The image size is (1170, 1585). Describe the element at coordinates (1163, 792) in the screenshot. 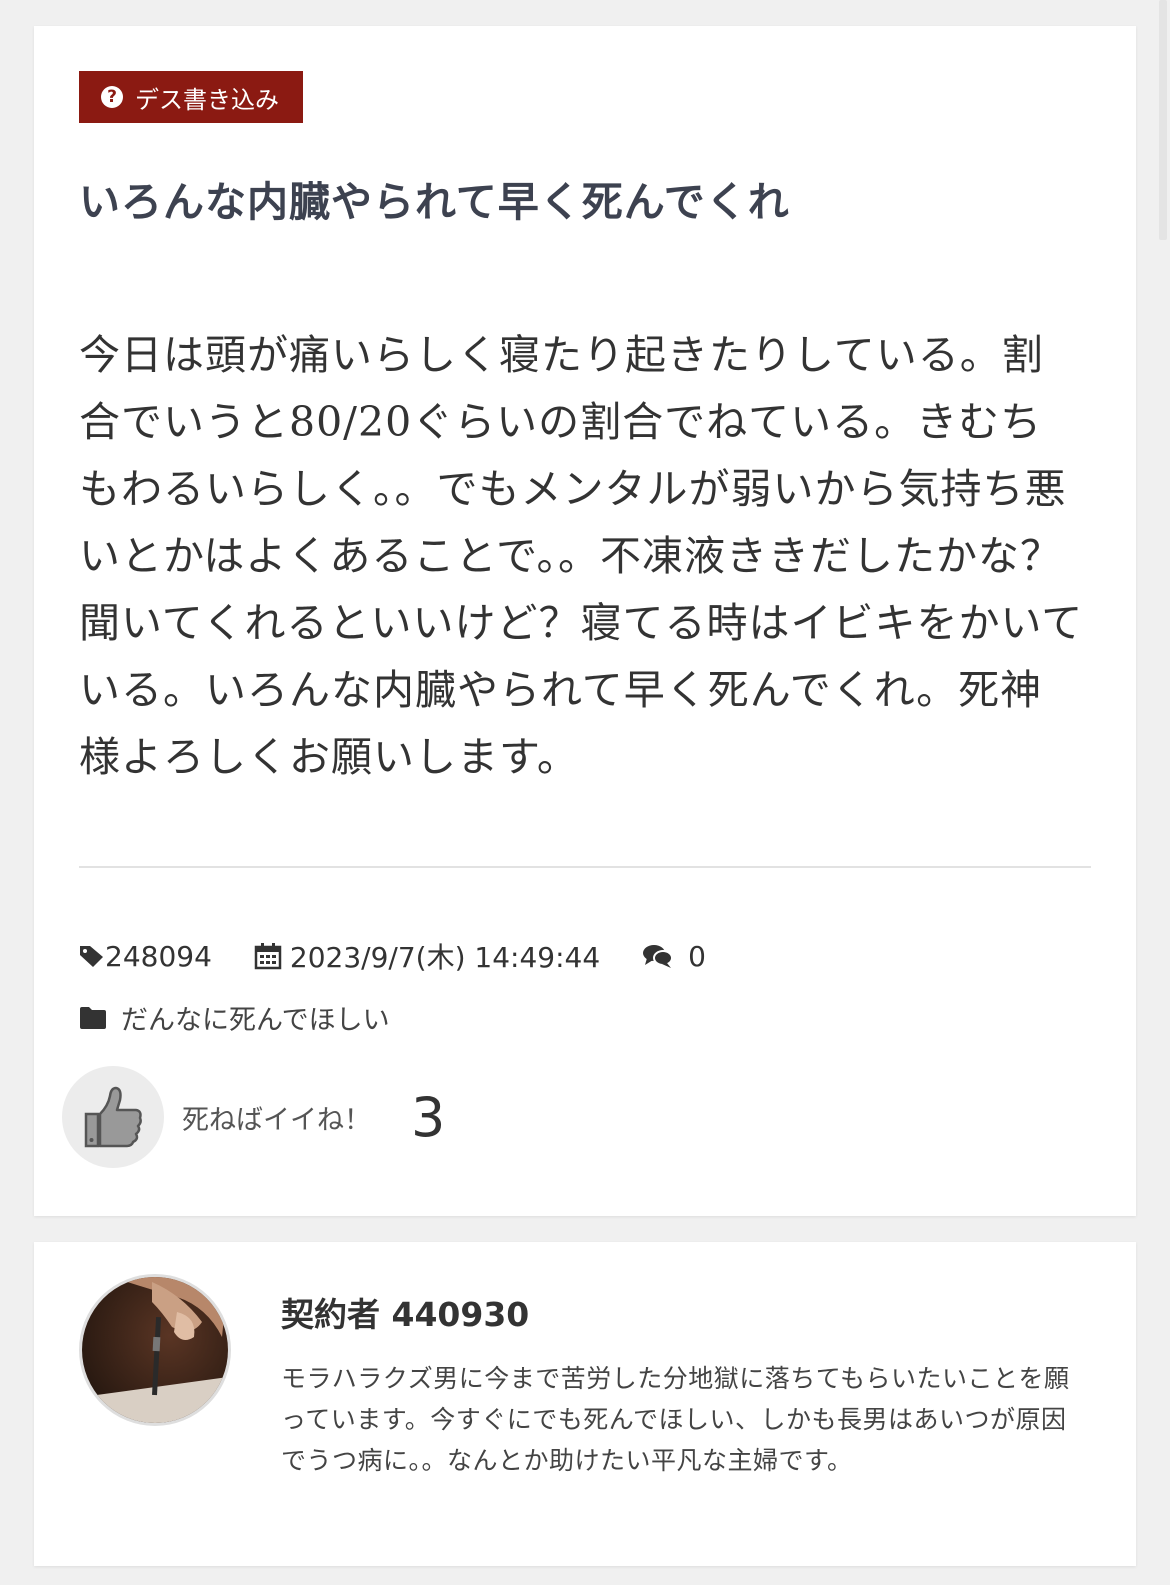

I see `page-scrollbar` at that location.